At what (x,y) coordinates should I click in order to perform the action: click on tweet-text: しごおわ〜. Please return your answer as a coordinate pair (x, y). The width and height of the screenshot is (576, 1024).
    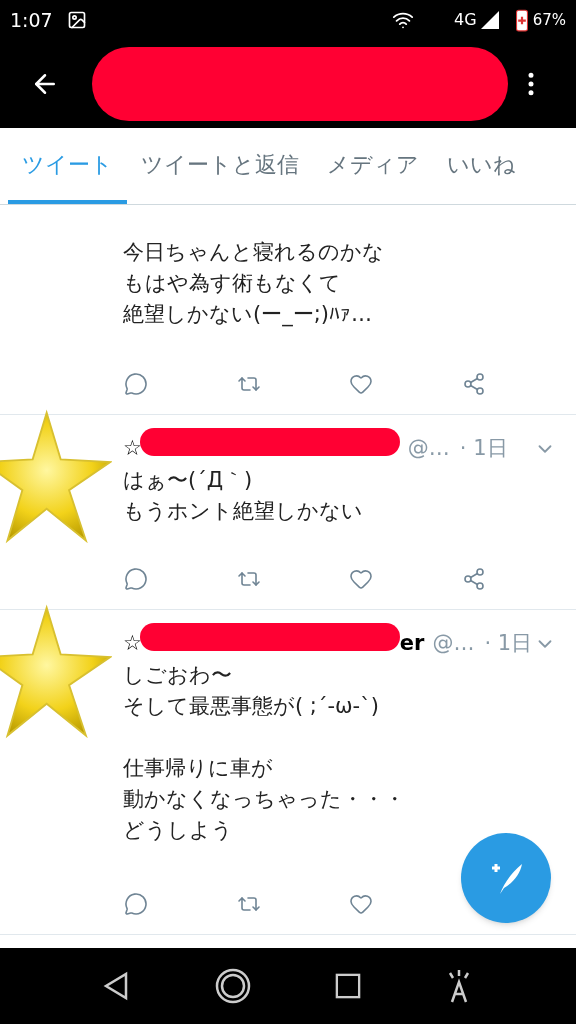
    Looking at the image, I should click on (177, 675).